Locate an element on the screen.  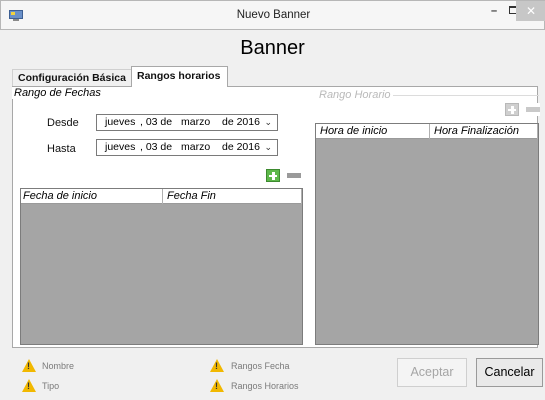
add-fecha-button is located at coordinates (273, 175).